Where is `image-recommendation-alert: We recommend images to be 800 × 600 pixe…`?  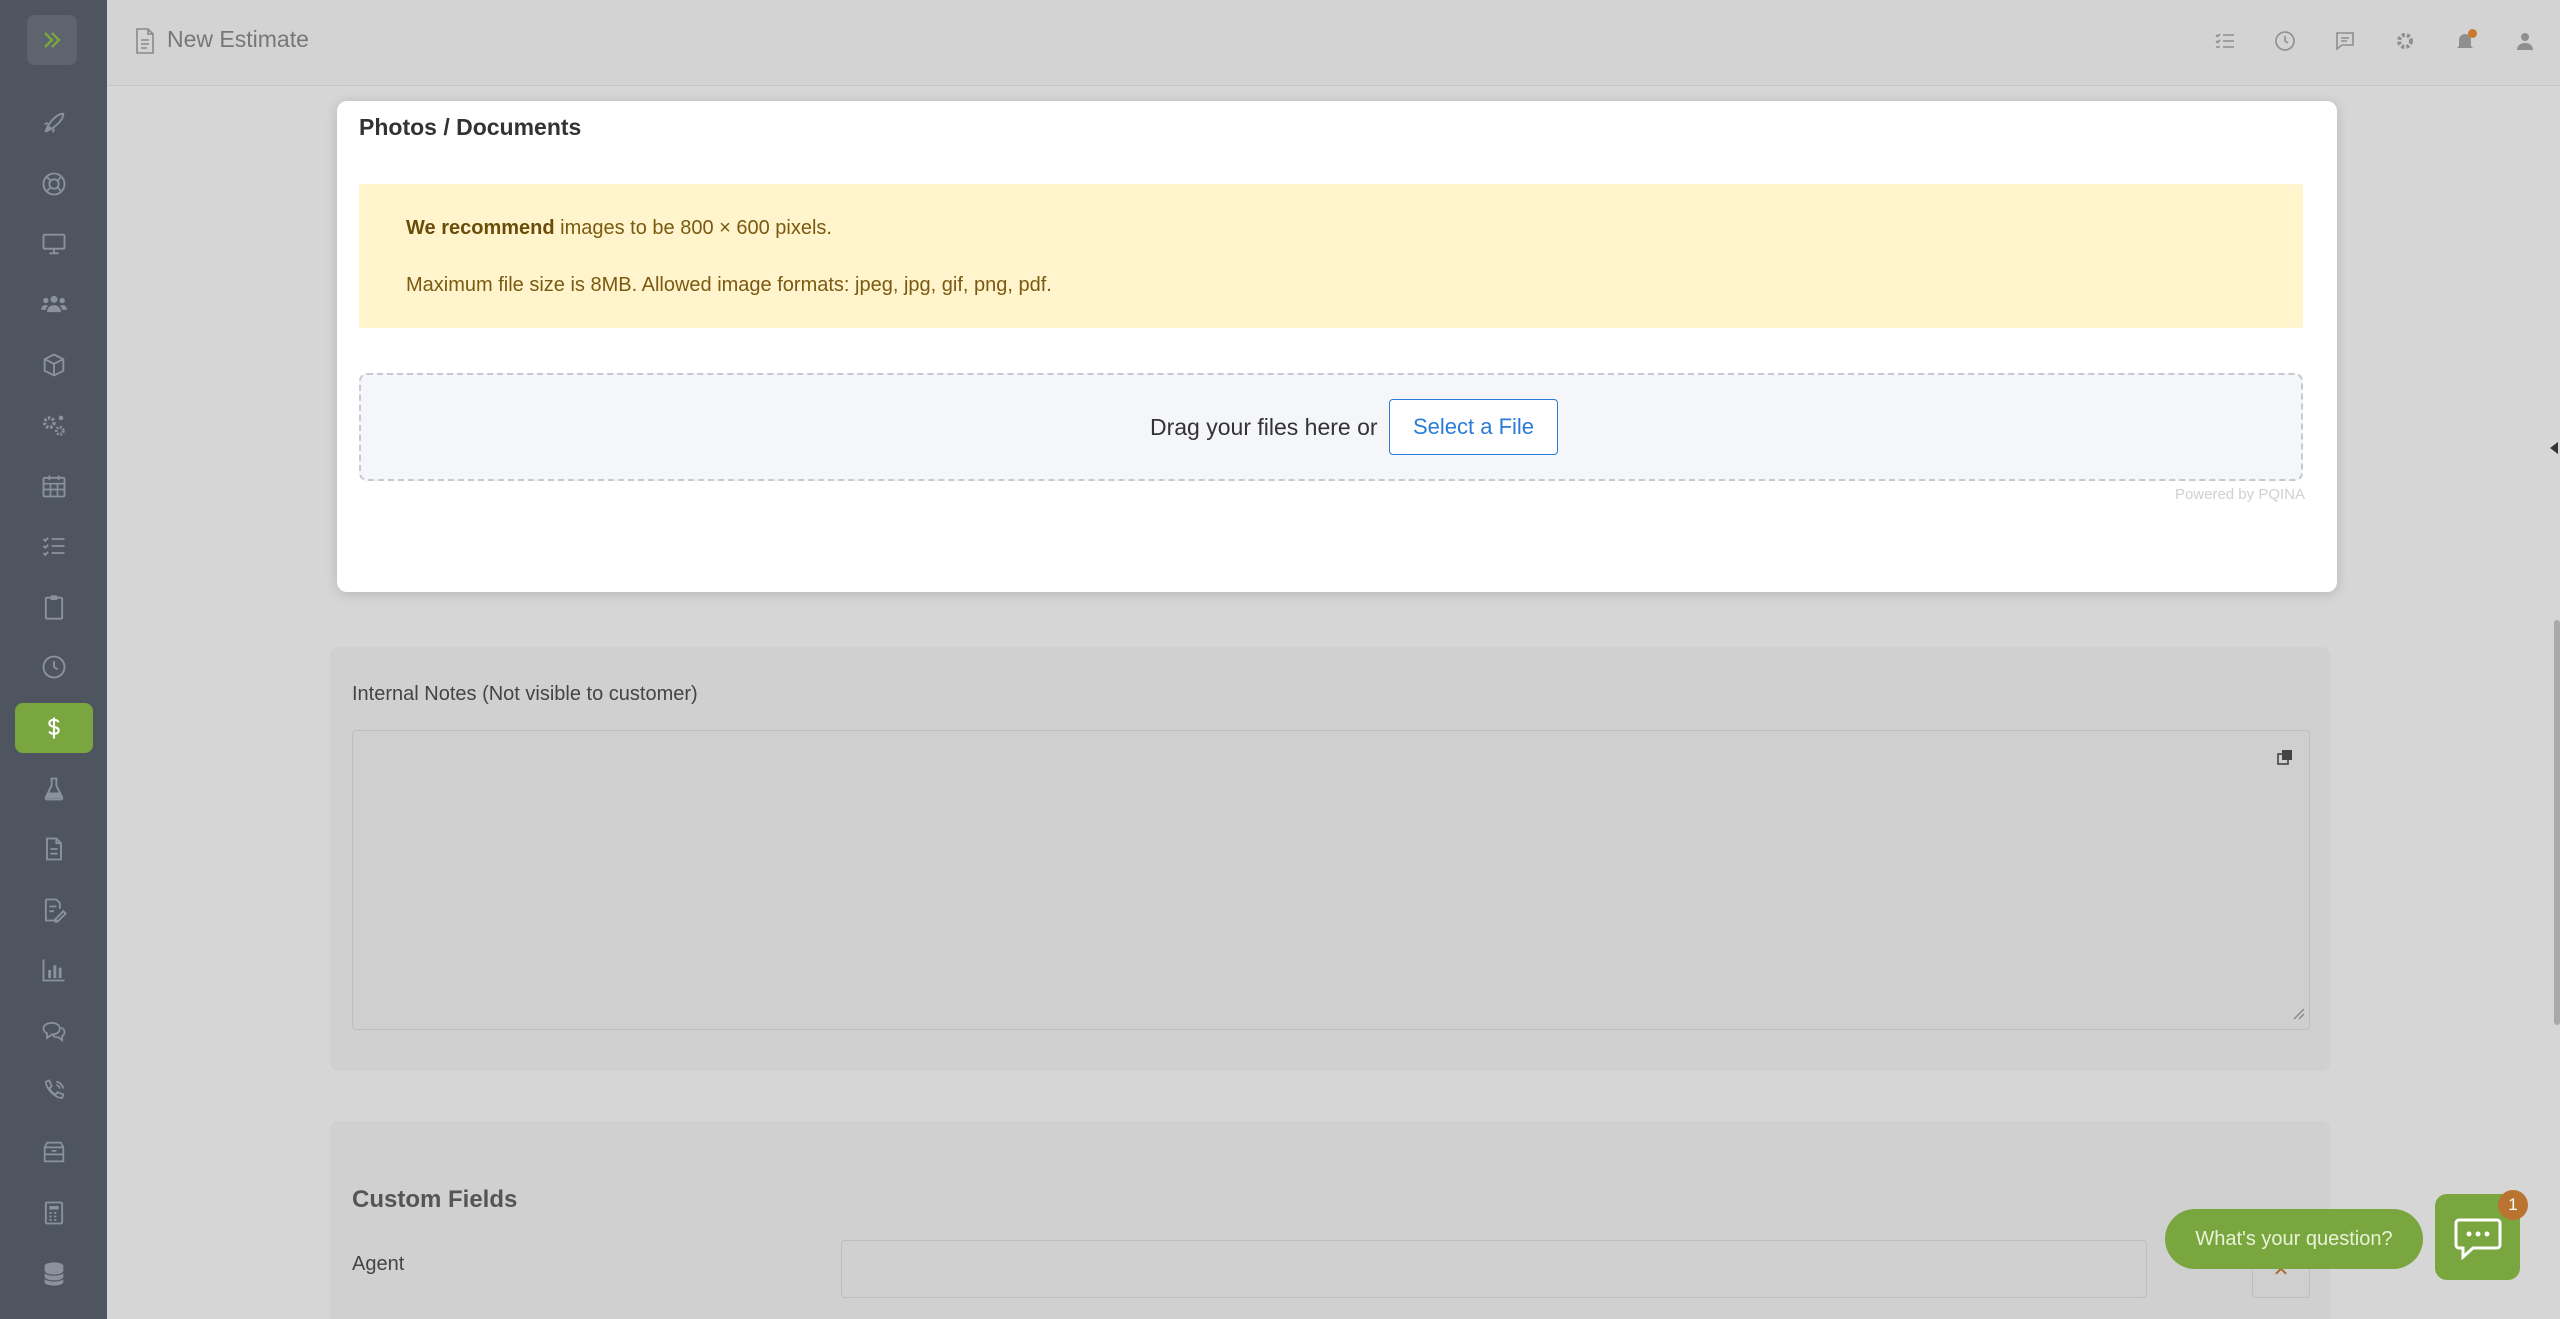 image-recommendation-alert: We recommend images to be 800 × 600 pixe… is located at coordinates (1331, 256).